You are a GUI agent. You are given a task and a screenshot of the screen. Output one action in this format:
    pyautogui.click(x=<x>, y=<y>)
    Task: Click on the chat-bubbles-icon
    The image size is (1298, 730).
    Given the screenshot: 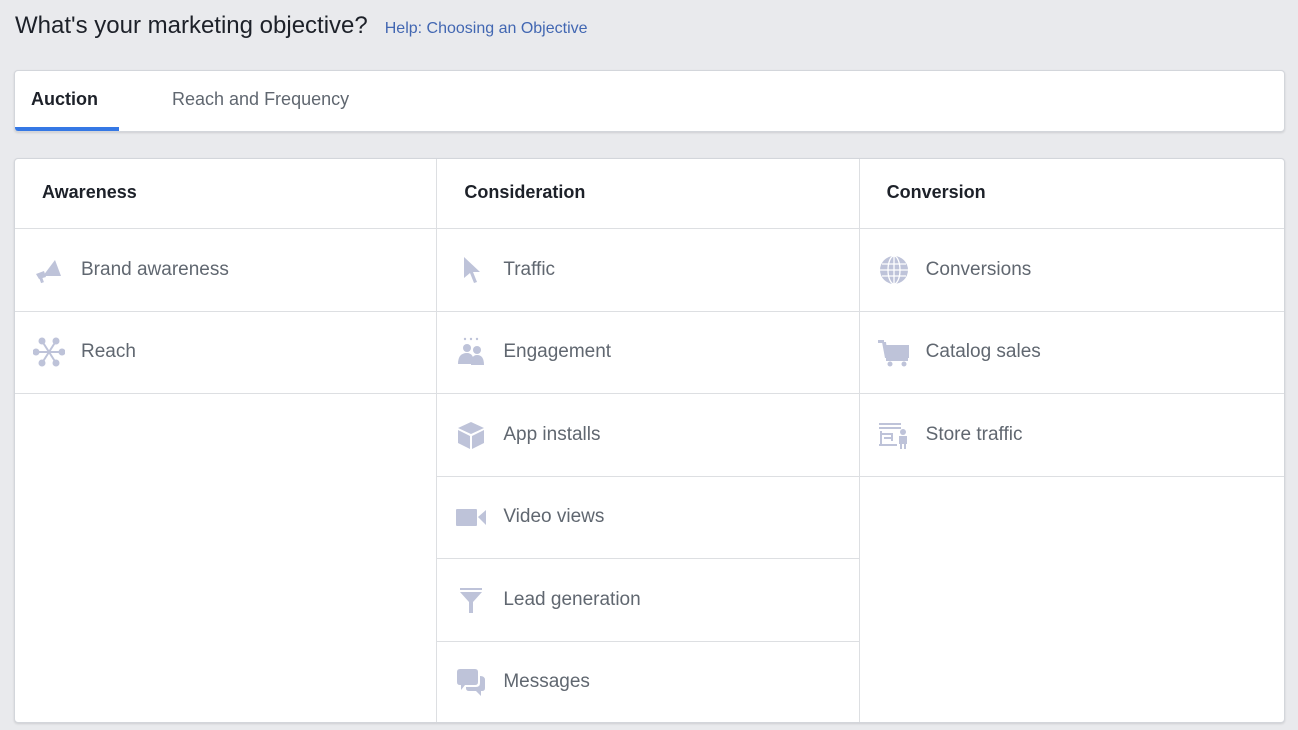 What is the action you would take?
    pyautogui.click(x=471, y=682)
    